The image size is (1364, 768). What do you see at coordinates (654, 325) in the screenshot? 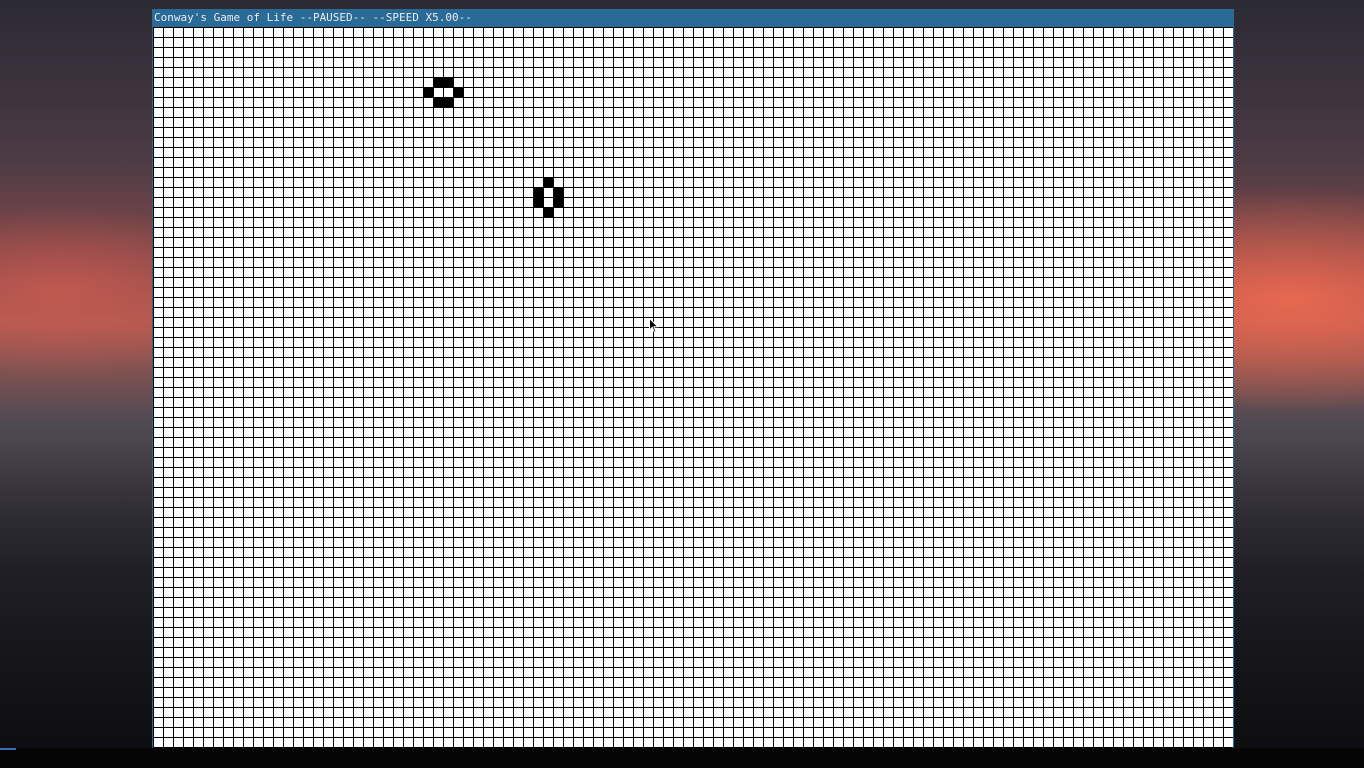
I see `mouse-pointer-icon` at bounding box center [654, 325].